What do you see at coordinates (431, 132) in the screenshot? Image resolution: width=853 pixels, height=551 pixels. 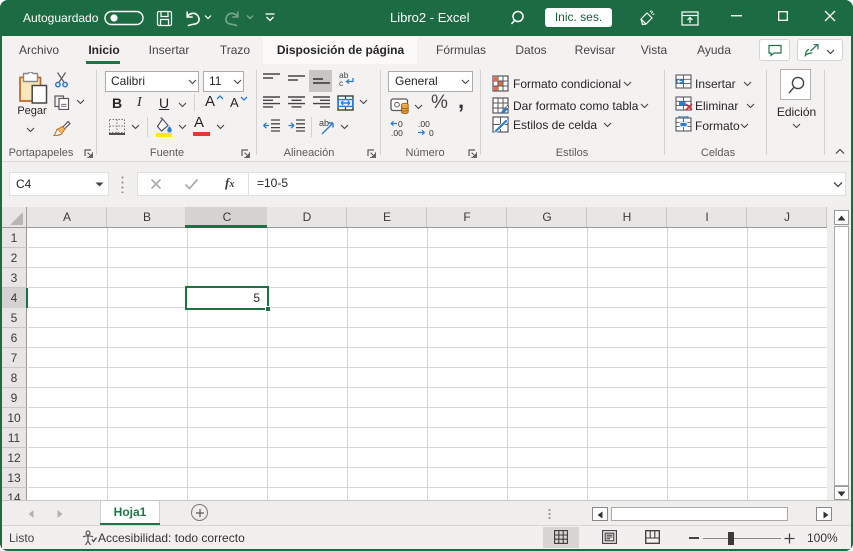 I see `svg-text: 0` at bounding box center [431, 132].